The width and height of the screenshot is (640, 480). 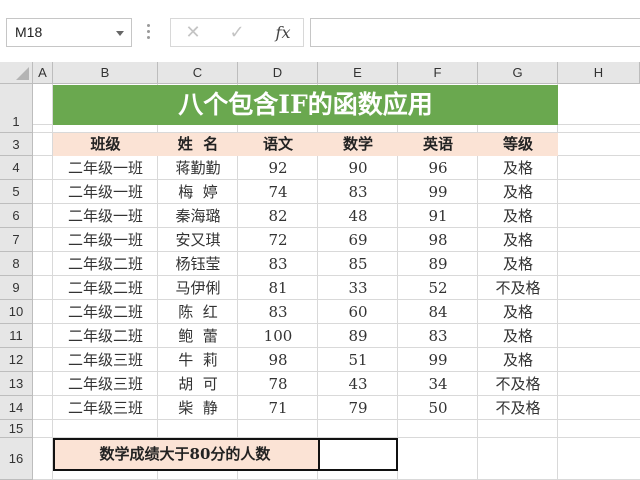 What do you see at coordinates (358, 240) in the screenshot?
I see `table-cell: 69` at bounding box center [358, 240].